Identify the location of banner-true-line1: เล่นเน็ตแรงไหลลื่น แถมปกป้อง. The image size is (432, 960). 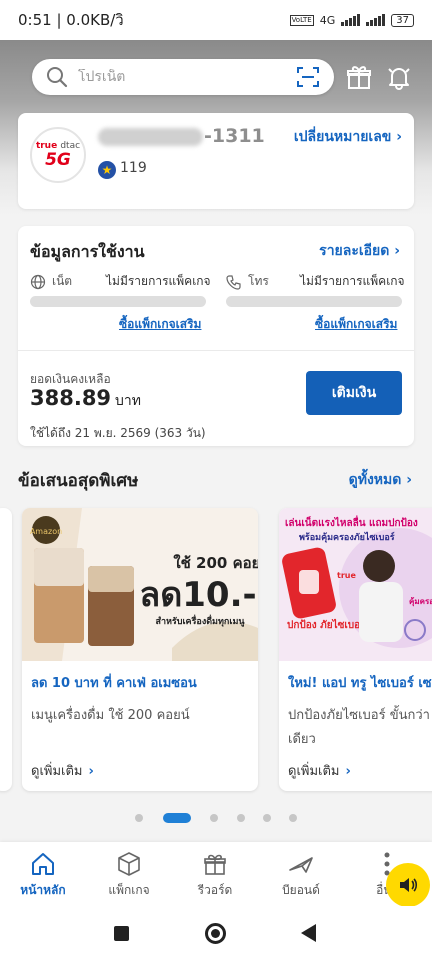
(351, 522).